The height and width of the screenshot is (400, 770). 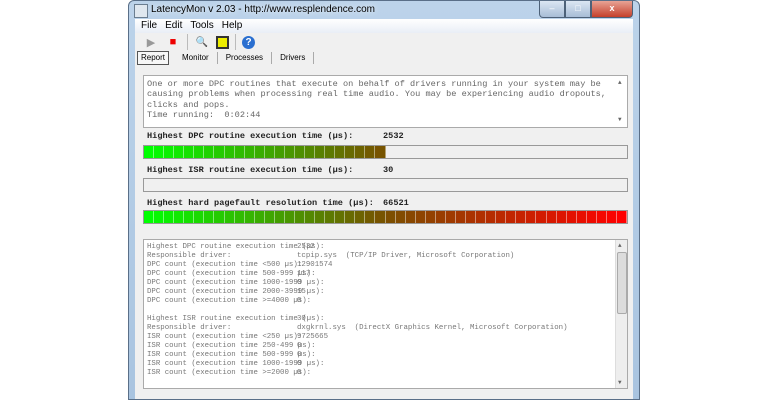 I want to click on tab-processes: Processes, so click(x=245, y=58).